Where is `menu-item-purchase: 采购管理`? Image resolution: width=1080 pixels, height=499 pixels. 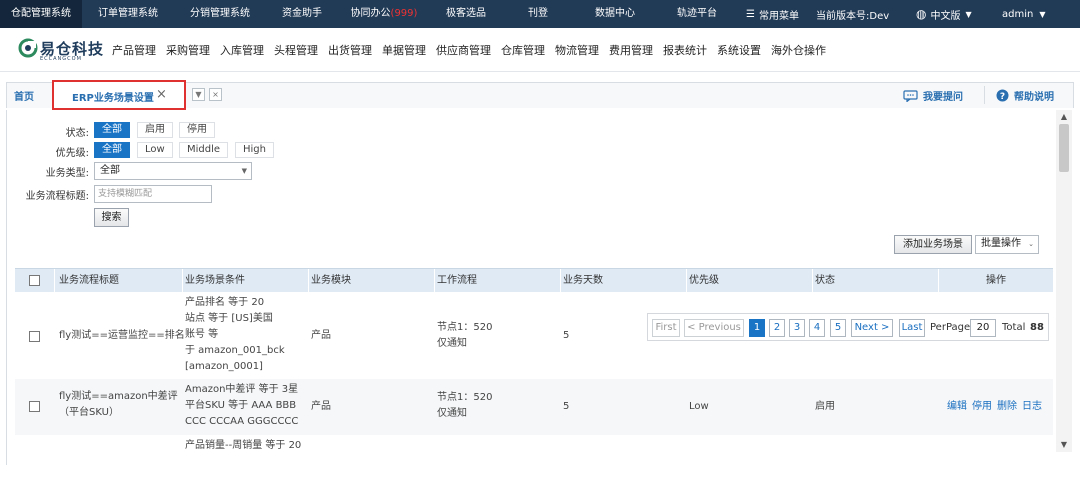
menu-item-purchase: 采购管理 is located at coordinates (188, 50).